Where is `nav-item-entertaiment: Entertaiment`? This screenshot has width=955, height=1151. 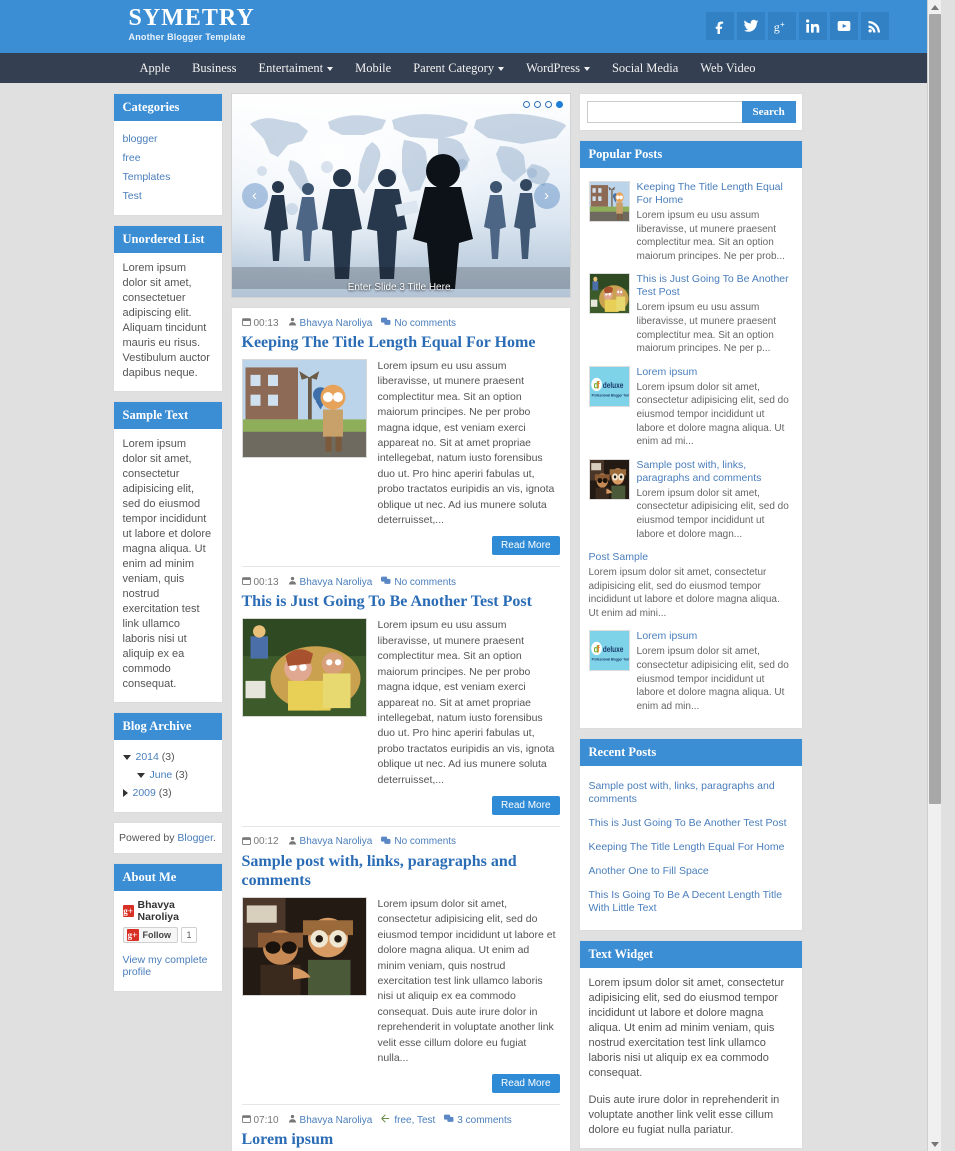
nav-item-entertaiment: Entertaiment is located at coordinates (296, 68).